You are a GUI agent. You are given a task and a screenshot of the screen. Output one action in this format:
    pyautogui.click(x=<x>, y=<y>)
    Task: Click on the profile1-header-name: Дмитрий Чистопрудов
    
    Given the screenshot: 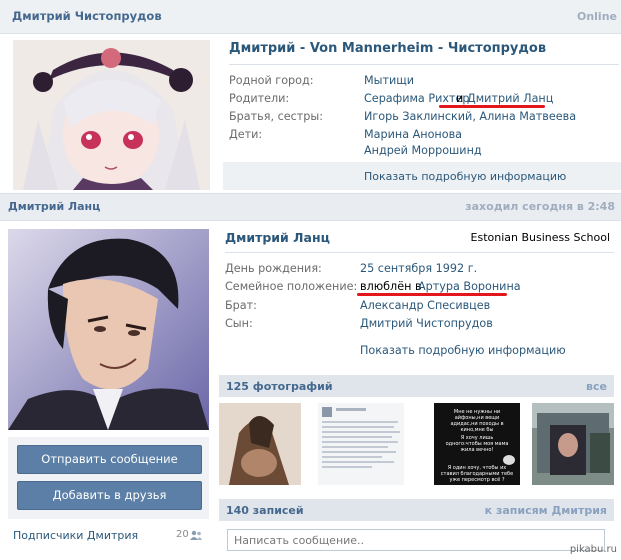 What is the action you would take?
    pyautogui.click(x=87, y=16)
    